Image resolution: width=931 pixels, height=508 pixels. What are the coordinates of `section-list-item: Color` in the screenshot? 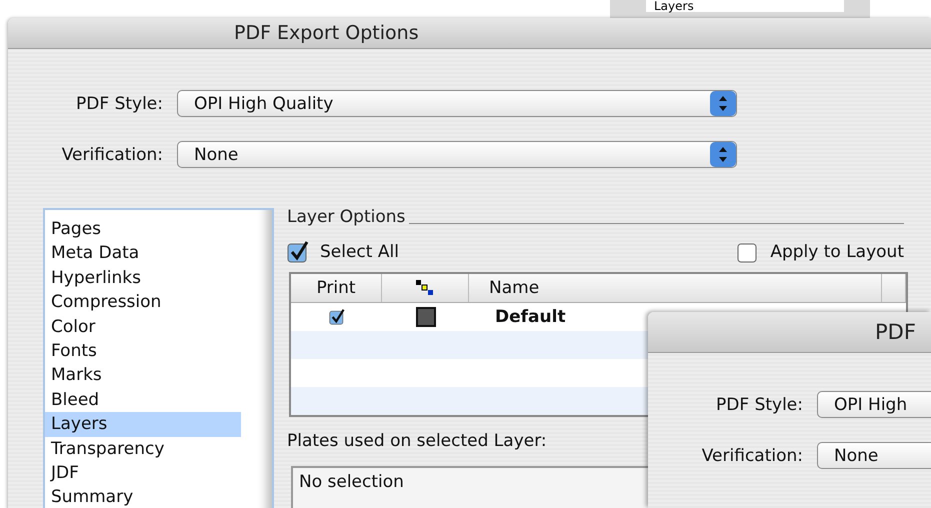 It's located at (143, 327).